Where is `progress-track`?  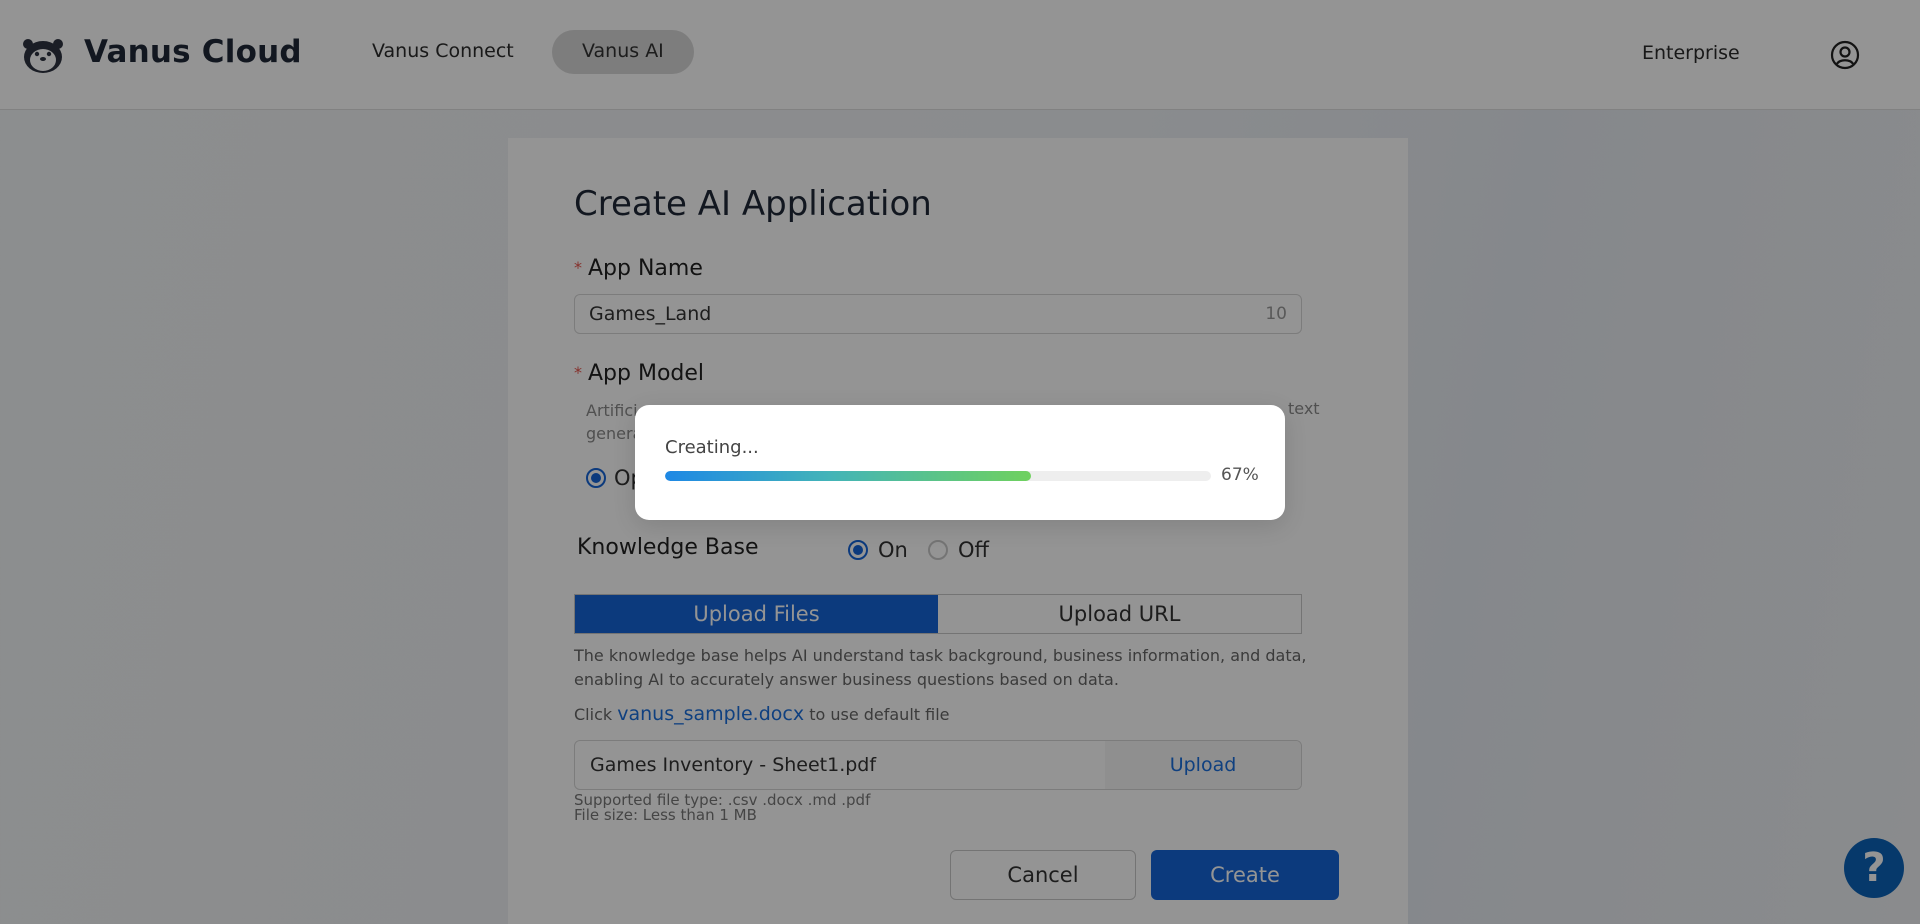 progress-track is located at coordinates (938, 476).